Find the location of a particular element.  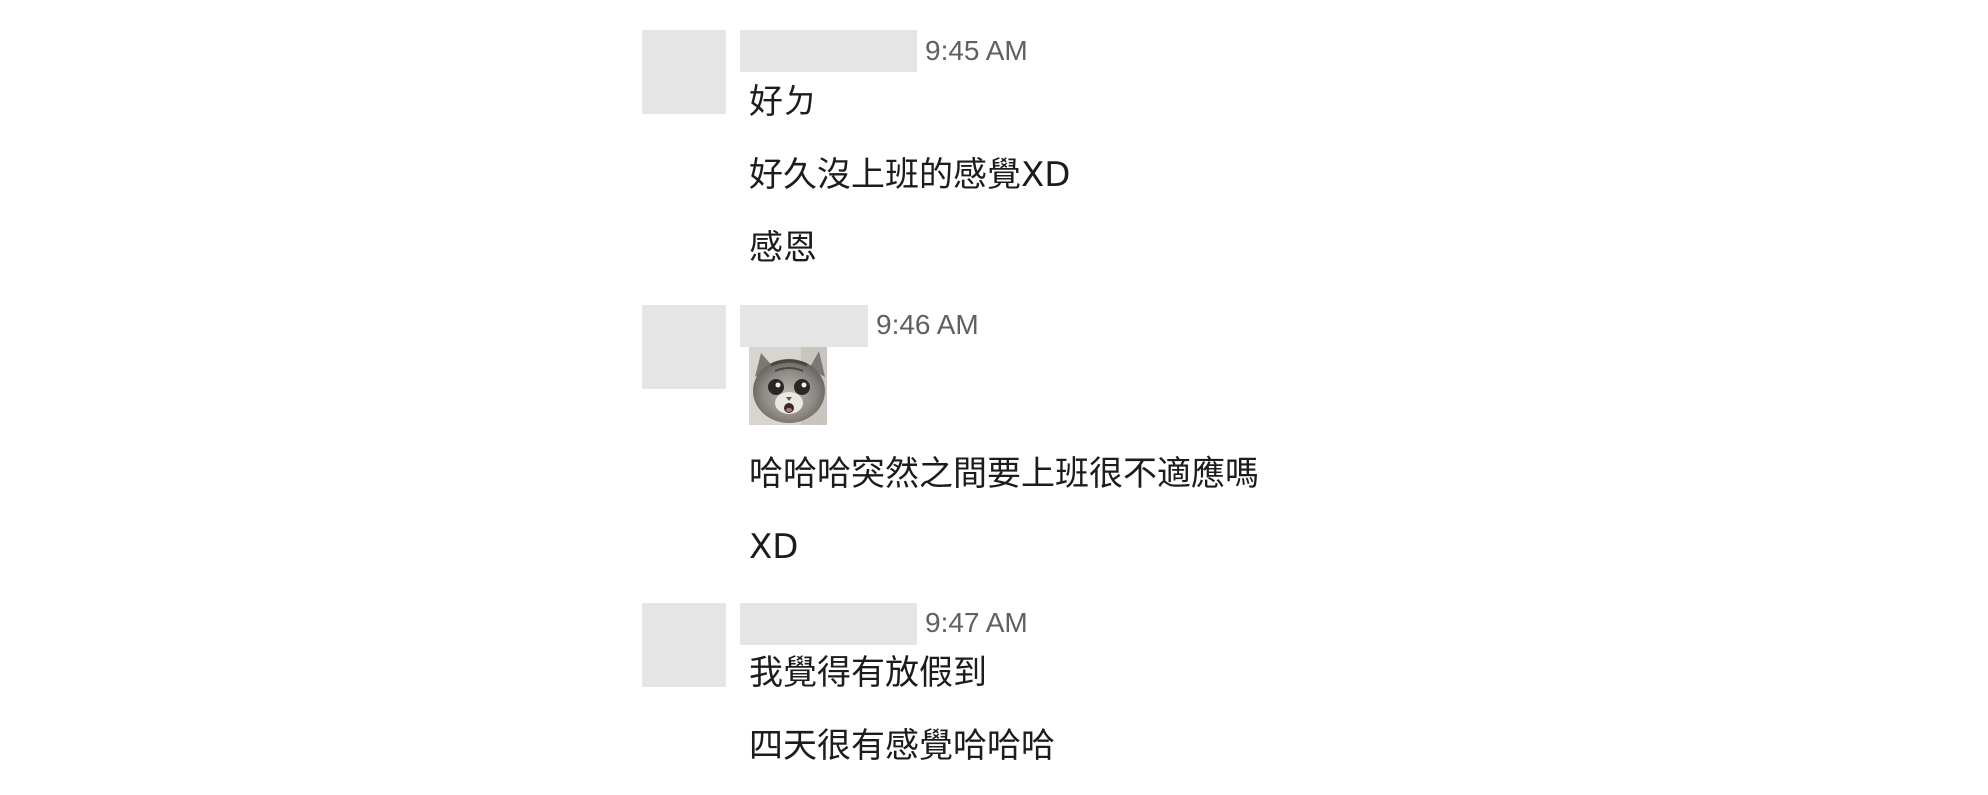

message-timestamp: 9:45 AM is located at coordinates (976, 51).